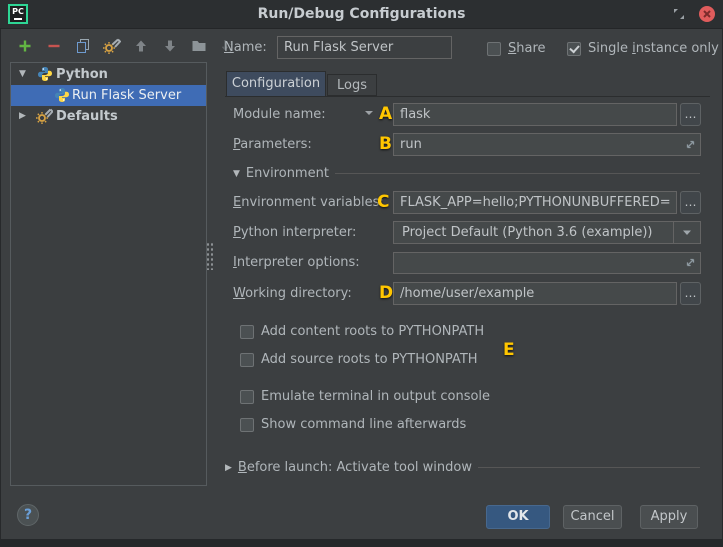 The height and width of the screenshot is (547, 723). I want to click on environment-section-label: Environment, so click(287, 173).